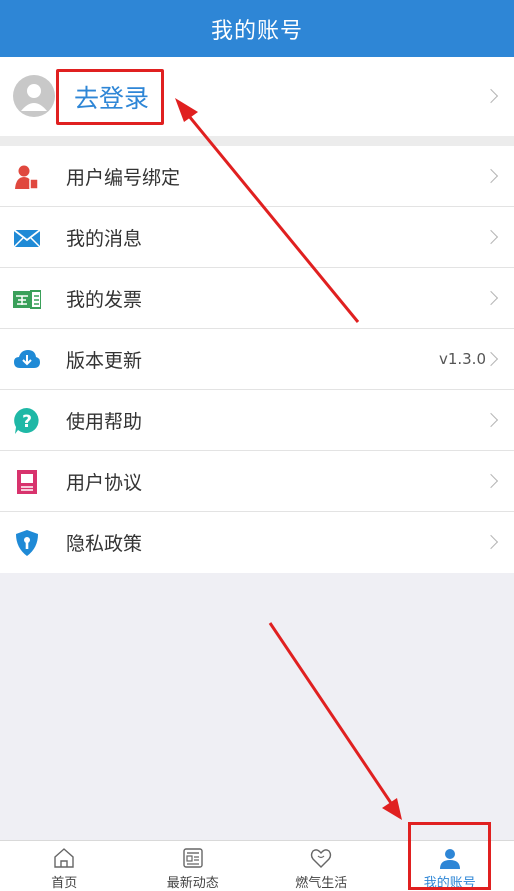 The image size is (514, 891). I want to click on menu-item-label: 隐私政策, so click(104, 544).